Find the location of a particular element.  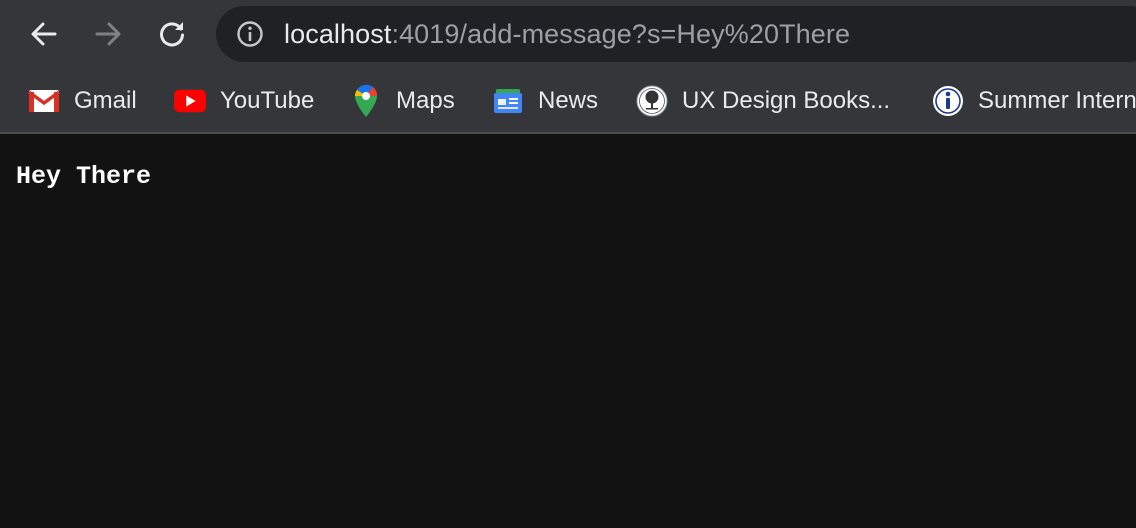

arrow-right-icon is located at coordinates (108, 34).